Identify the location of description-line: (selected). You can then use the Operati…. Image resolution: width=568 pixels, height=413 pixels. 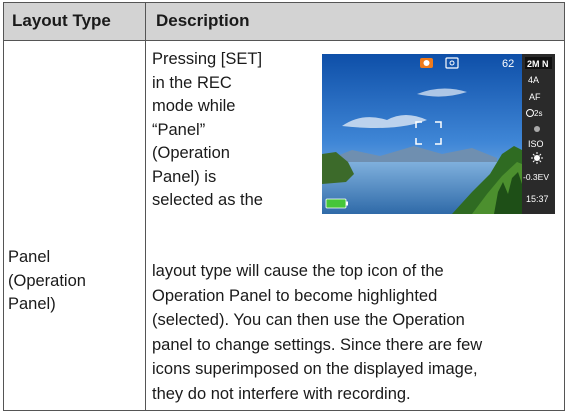
(308, 320).